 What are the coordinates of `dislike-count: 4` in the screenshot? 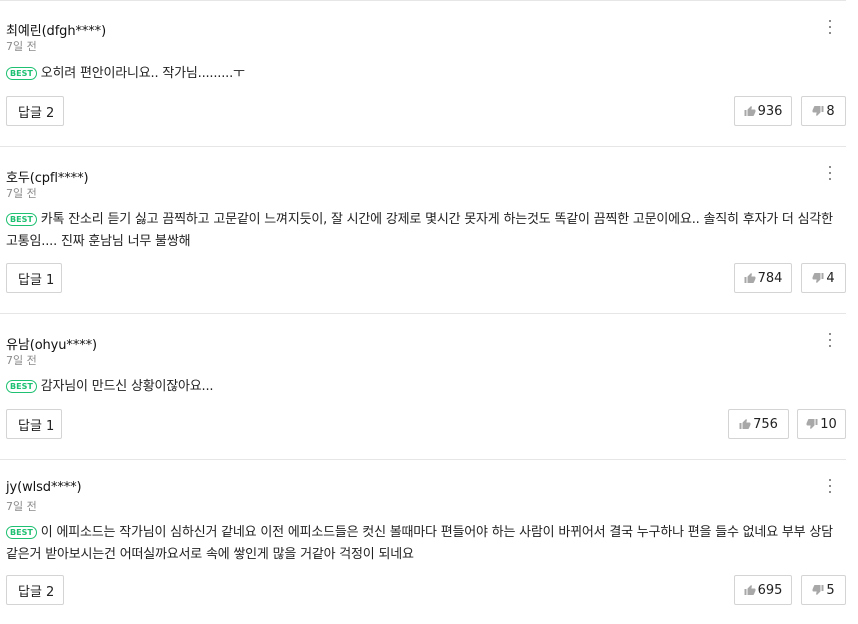 It's located at (830, 278).